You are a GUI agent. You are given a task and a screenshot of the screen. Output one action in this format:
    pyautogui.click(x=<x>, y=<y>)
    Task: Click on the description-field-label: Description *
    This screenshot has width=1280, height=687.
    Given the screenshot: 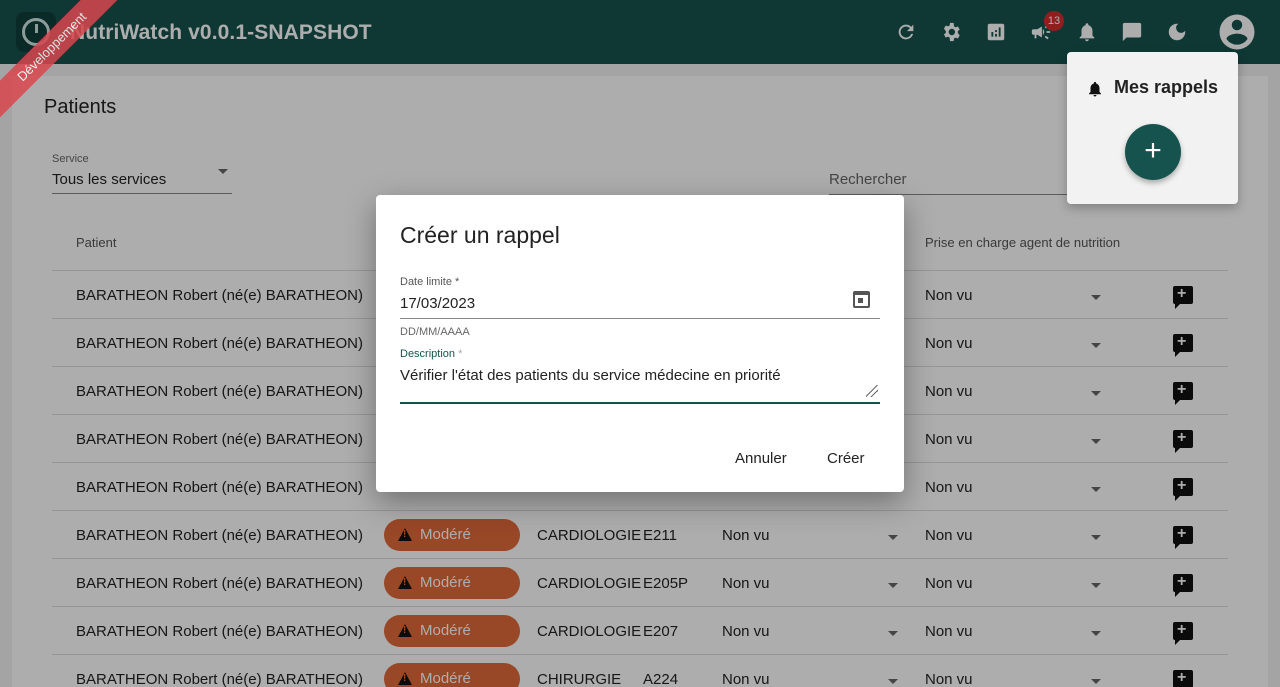 What is the action you would take?
    pyautogui.click(x=431, y=354)
    